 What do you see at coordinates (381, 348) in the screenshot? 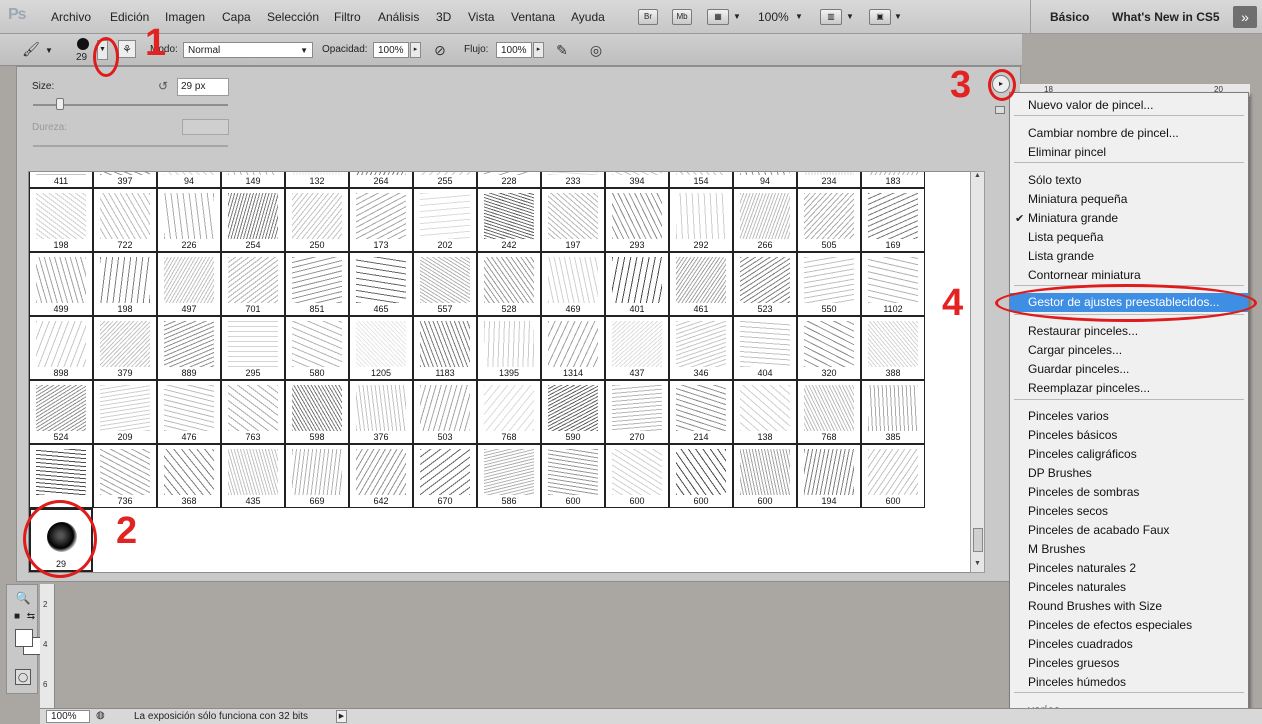
I see `brush-thumbnail: 1205` at bounding box center [381, 348].